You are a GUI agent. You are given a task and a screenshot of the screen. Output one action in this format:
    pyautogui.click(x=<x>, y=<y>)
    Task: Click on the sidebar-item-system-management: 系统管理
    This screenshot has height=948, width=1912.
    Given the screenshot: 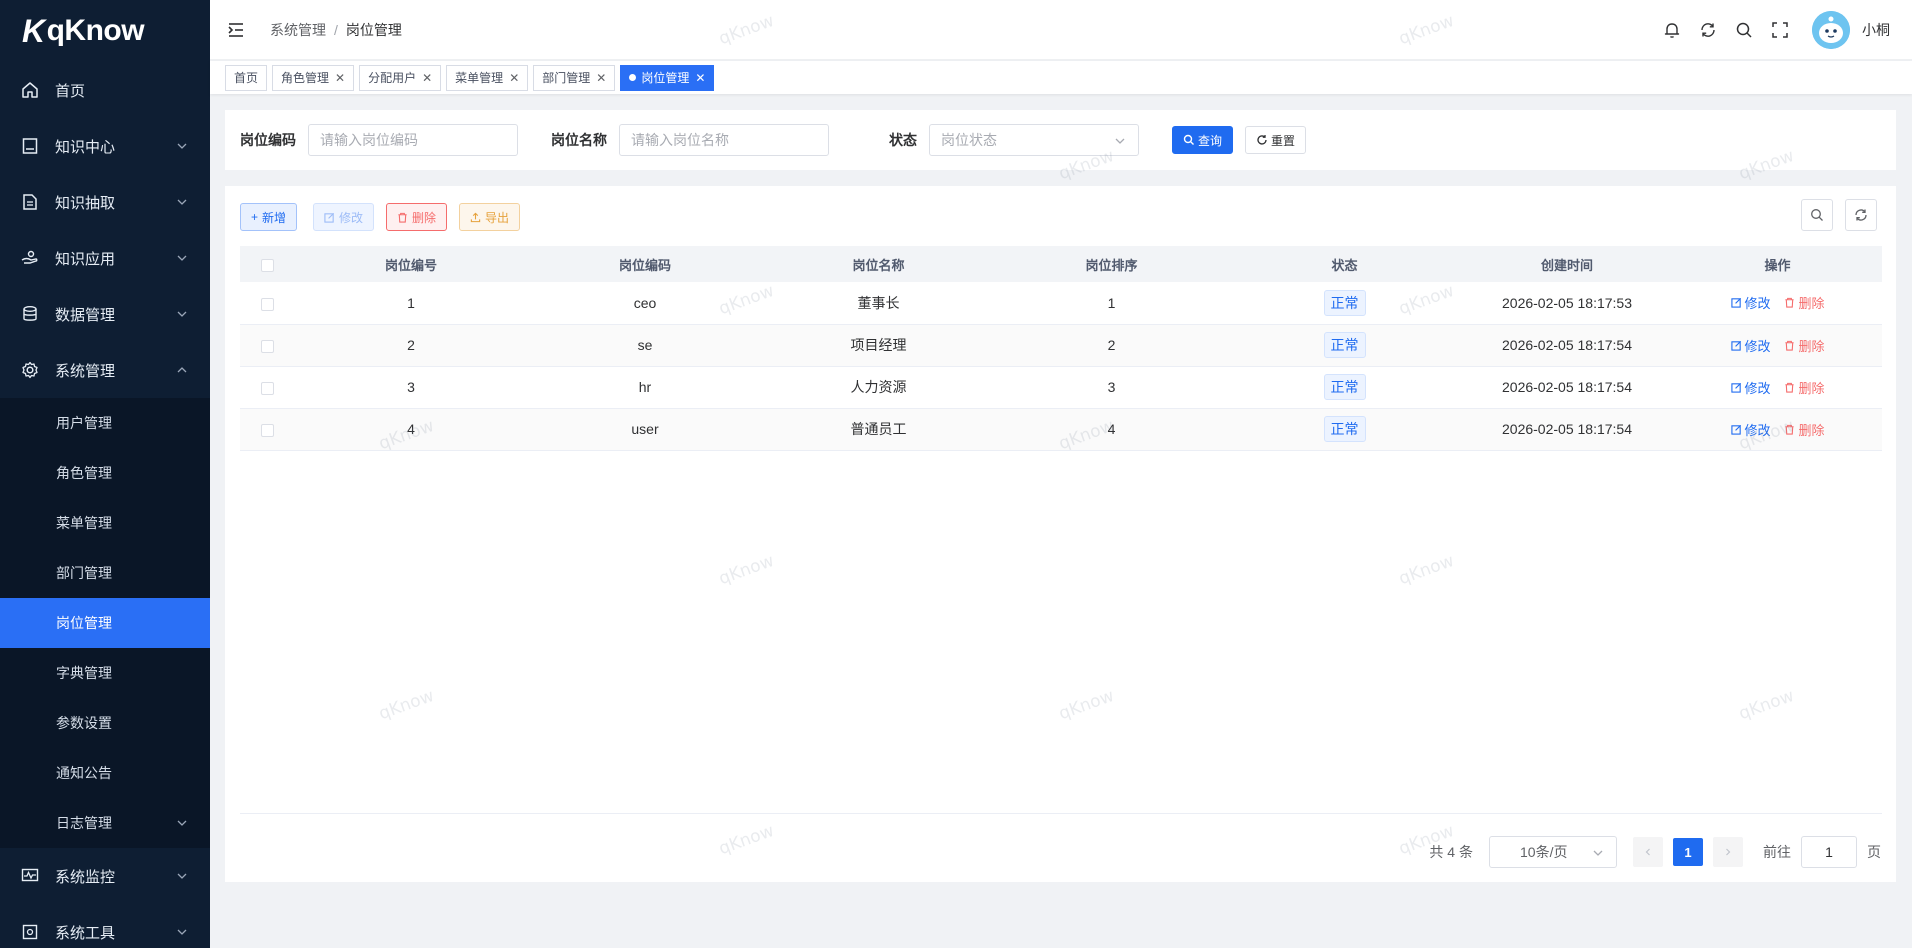 What is the action you would take?
    pyautogui.click(x=105, y=370)
    